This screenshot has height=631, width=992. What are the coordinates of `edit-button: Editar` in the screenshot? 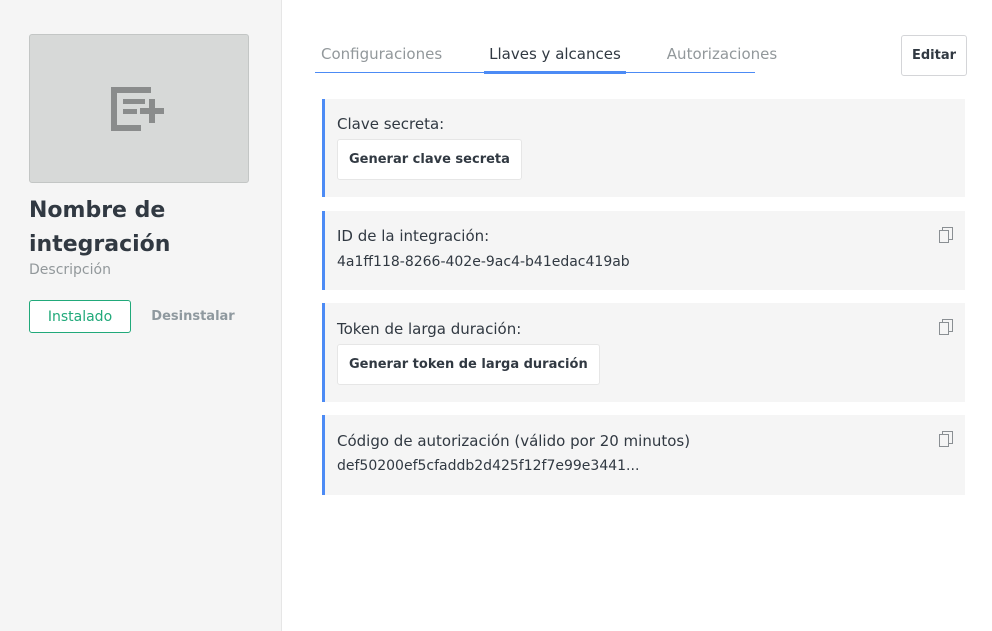 It's located at (934, 55).